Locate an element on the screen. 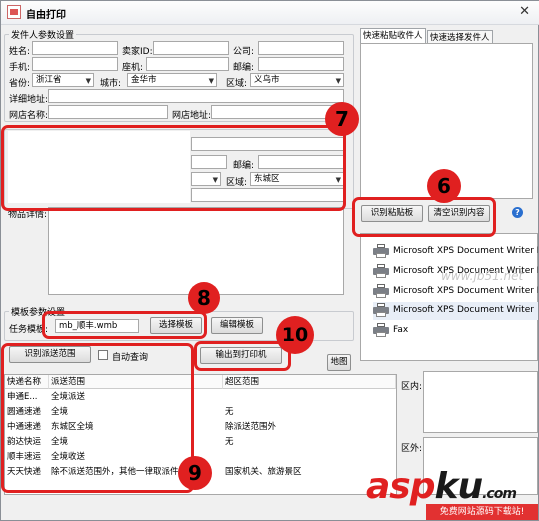 The width and height of the screenshot is (539, 521). printer-label: Microsoft XPS Document Writer is located at coordinates (463, 310).